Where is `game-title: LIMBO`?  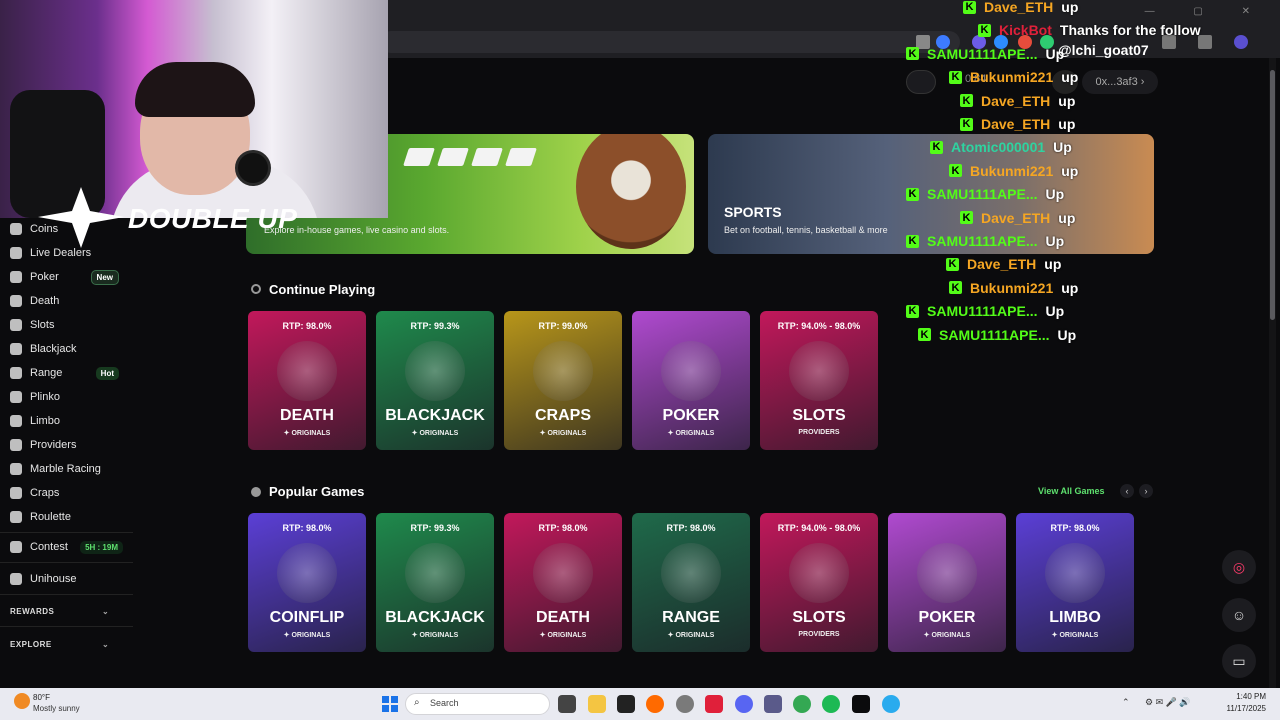
game-title: LIMBO is located at coordinates (1075, 617).